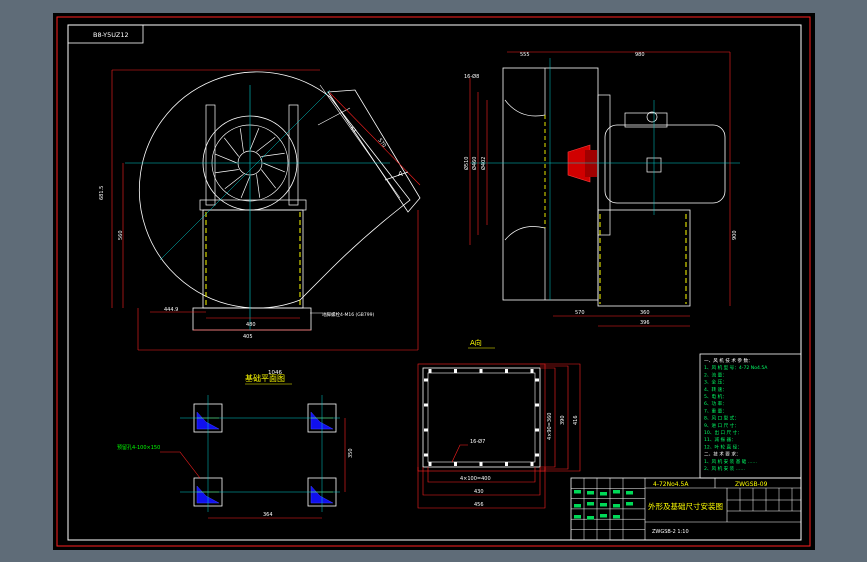  I want to click on note-line: 12、叶 轮 直 径：, so click(723, 446).